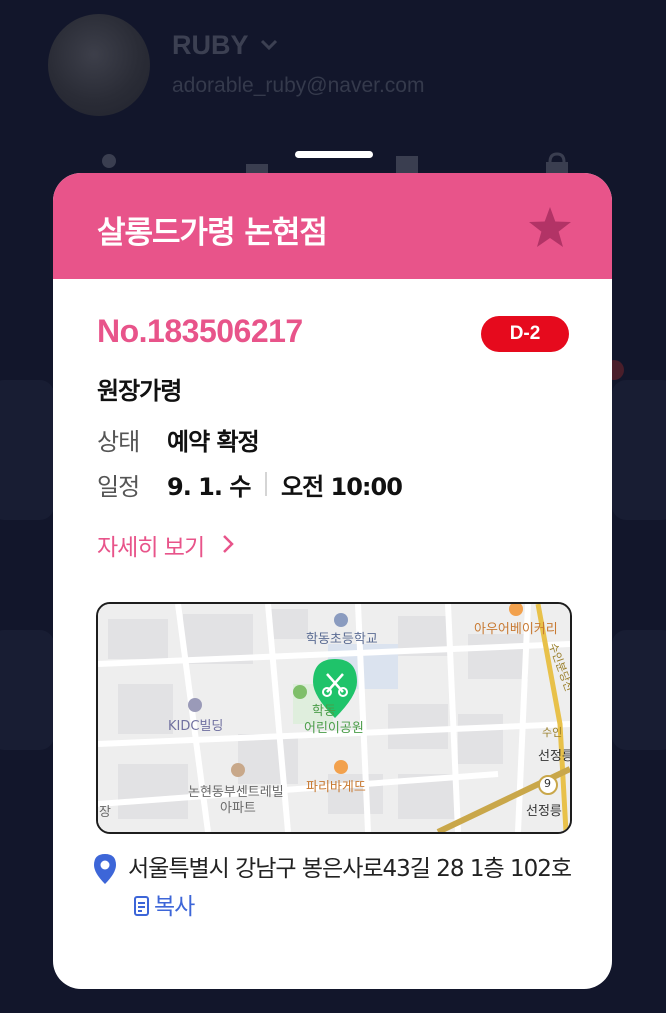 This screenshot has height=1013, width=666. I want to click on reservation-number: No.183506217, so click(200, 331).